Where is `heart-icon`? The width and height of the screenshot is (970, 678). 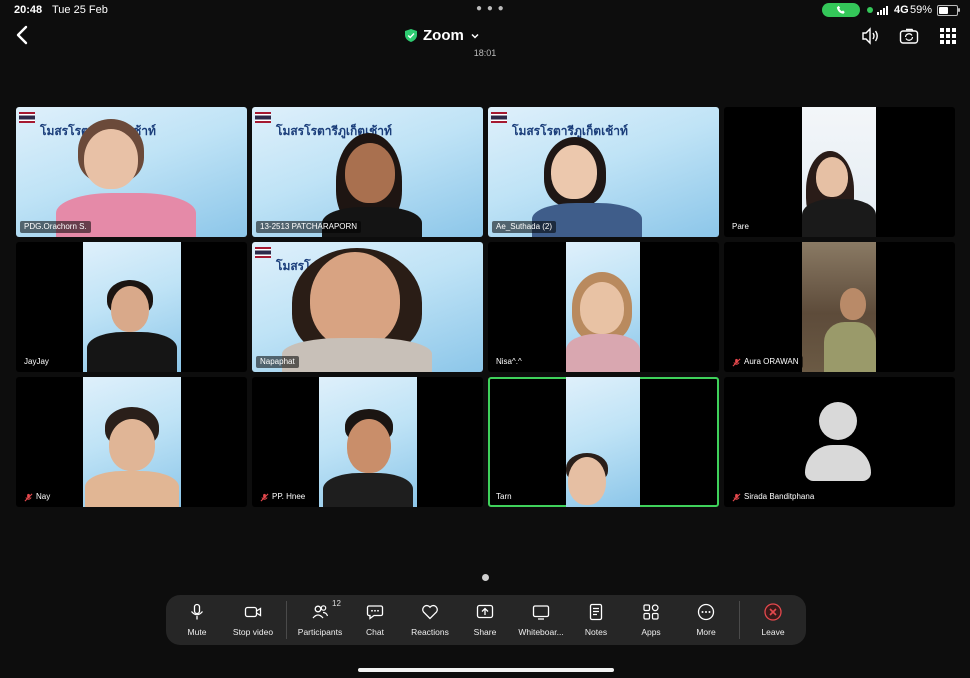
heart-icon is located at coordinates (430, 612).